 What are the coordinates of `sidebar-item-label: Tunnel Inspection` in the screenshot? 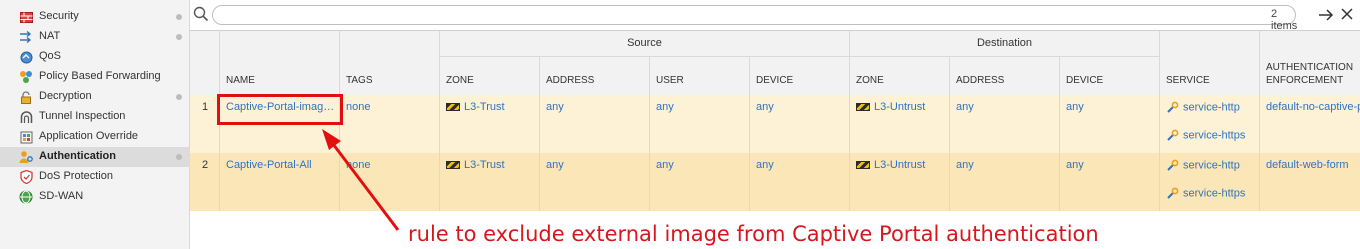 It's located at (82, 116).